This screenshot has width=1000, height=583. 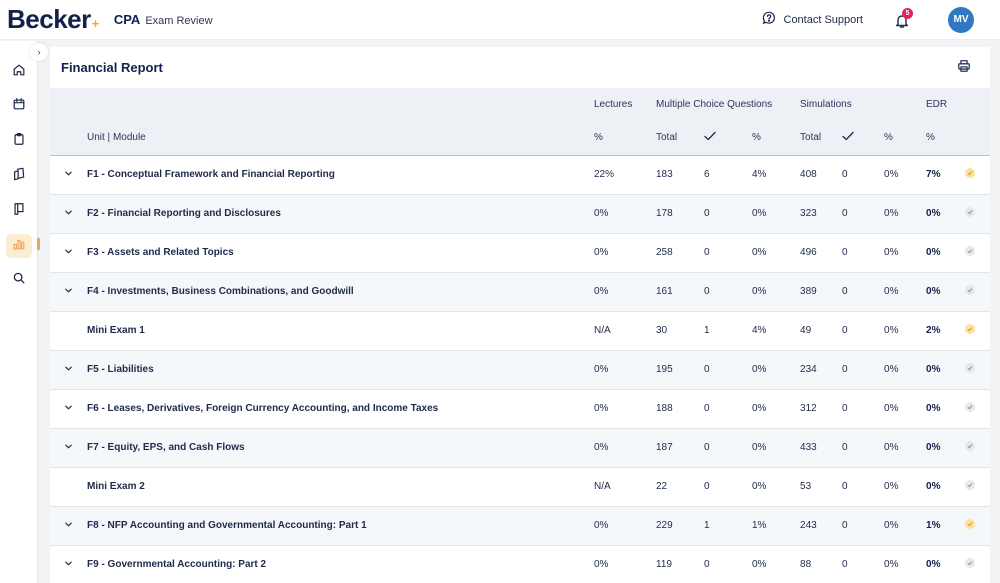 I want to click on home-icon, so click(x=19, y=72).